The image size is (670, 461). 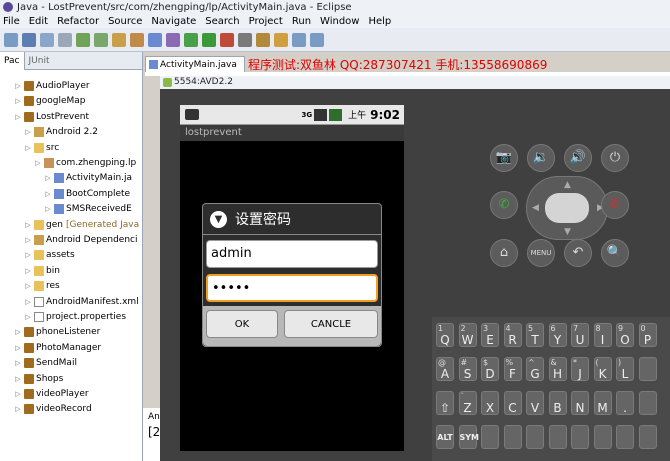 What do you see at coordinates (504, 253) in the screenshot?
I see `home-button: ⌂` at bounding box center [504, 253].